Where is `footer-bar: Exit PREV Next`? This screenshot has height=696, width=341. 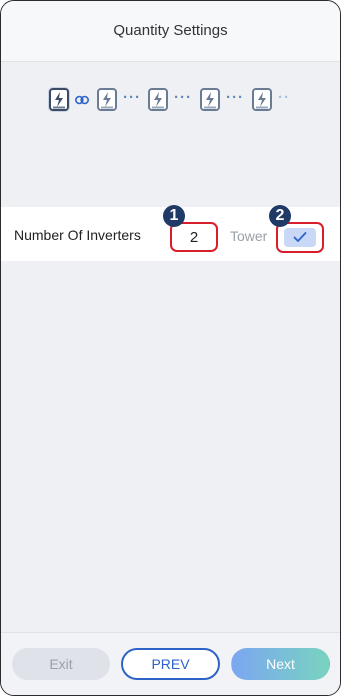
footer-bar: Exit PREV Next is located at coordinates (170, 663).